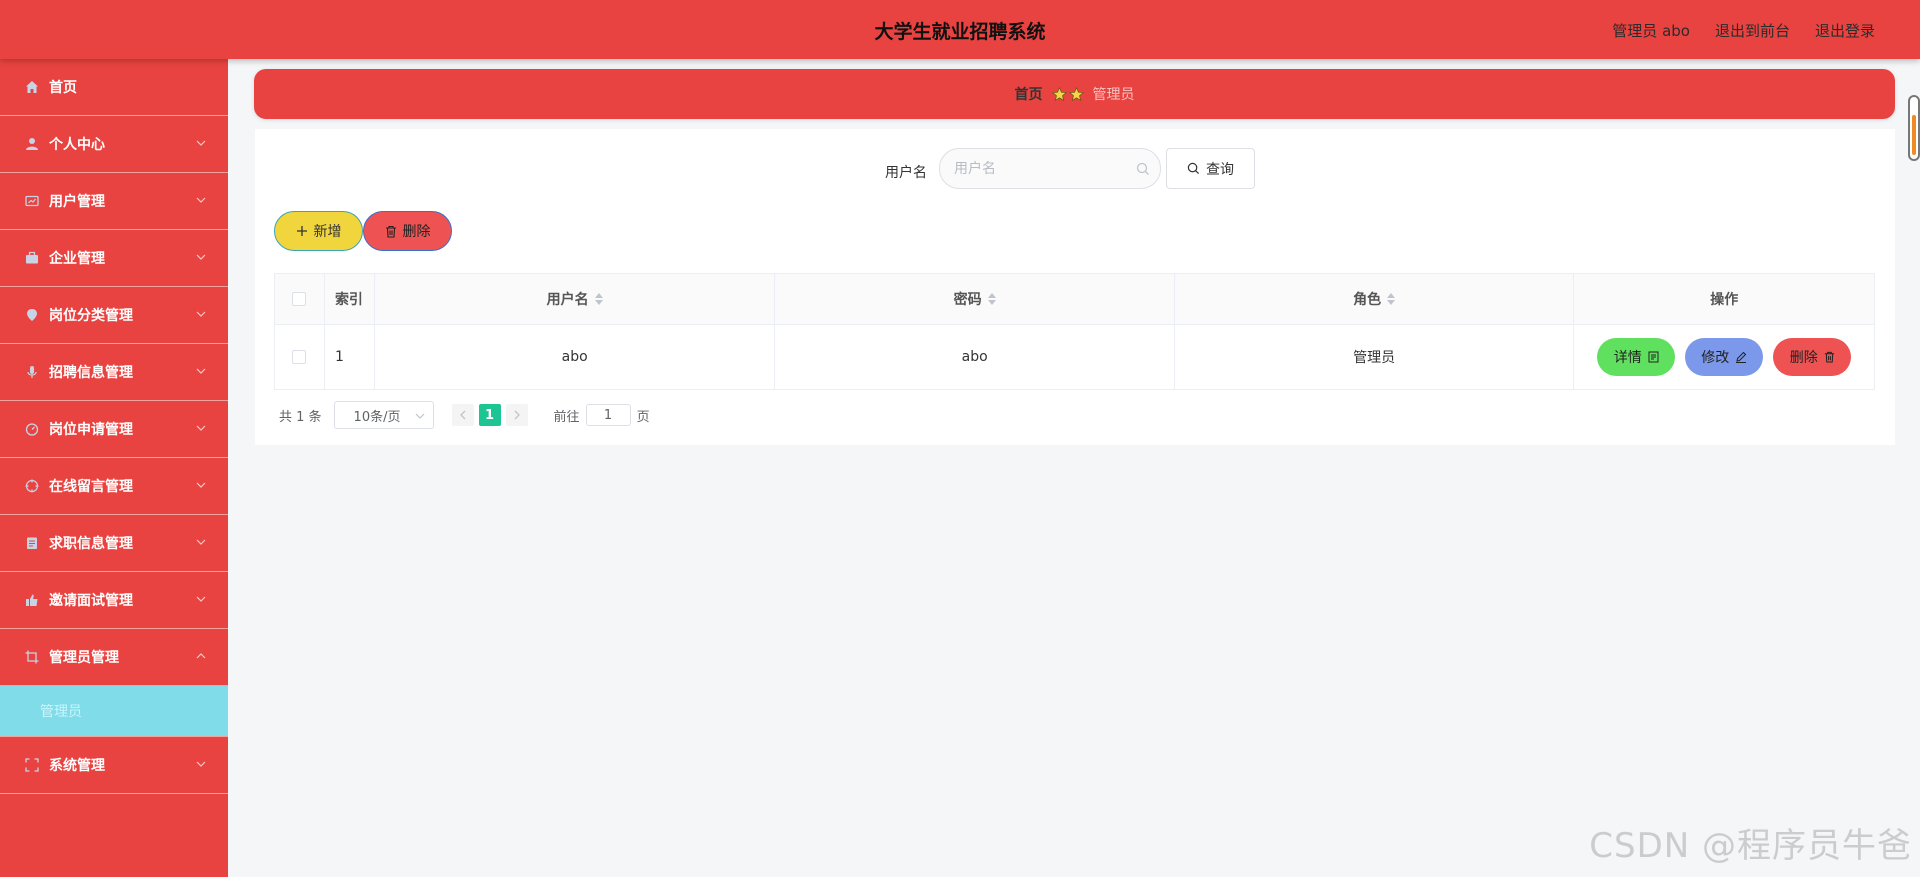 The height and width of the screenshot is (877, 1920). I want to click on header-ops: 操作, so click(1724, 300).